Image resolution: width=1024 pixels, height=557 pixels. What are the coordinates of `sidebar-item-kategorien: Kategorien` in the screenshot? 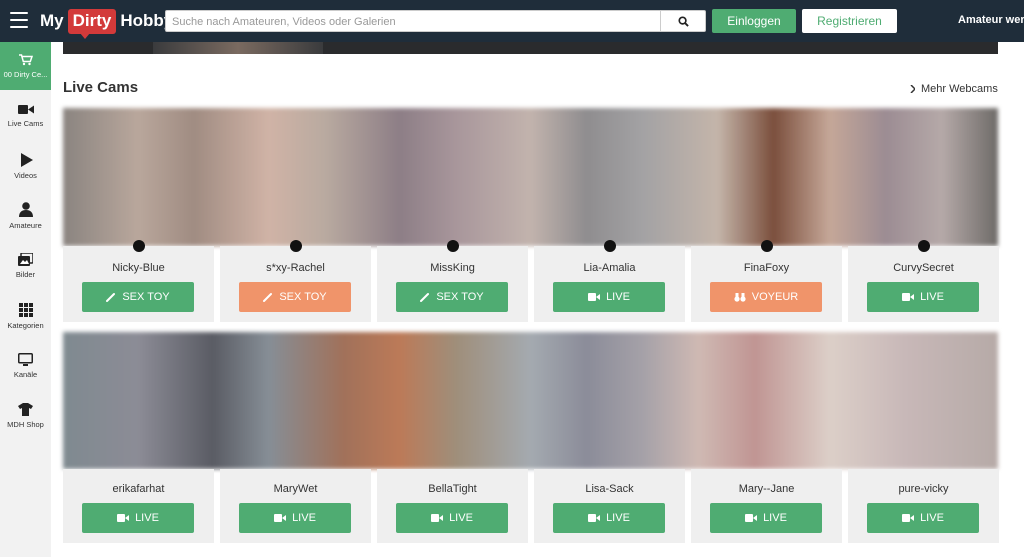 It's located at (25, 316).